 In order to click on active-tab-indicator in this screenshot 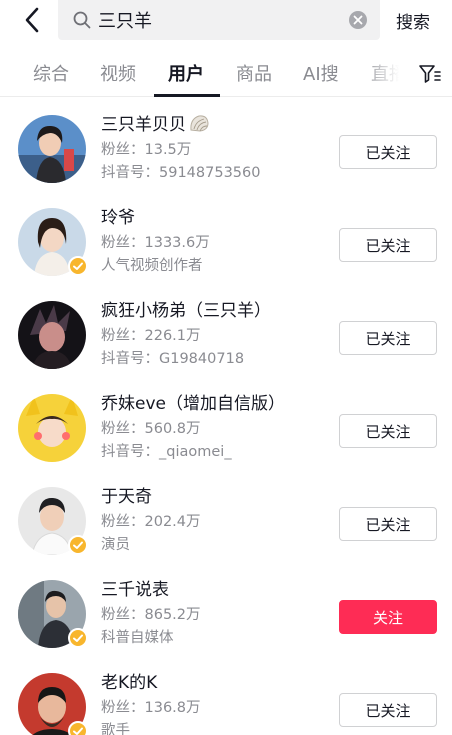, I will do `click(187, 95)`.